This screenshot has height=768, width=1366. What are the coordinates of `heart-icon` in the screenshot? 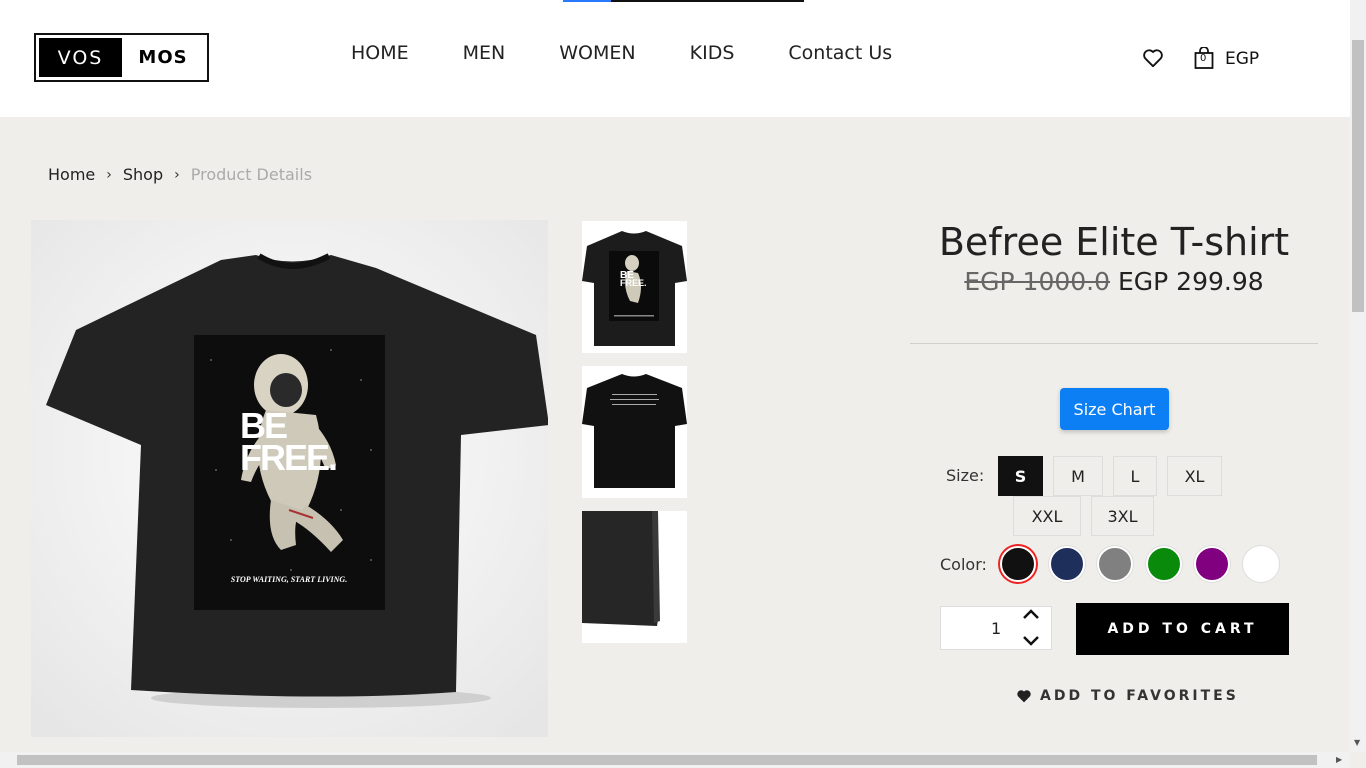 It's located at (1024, 696).